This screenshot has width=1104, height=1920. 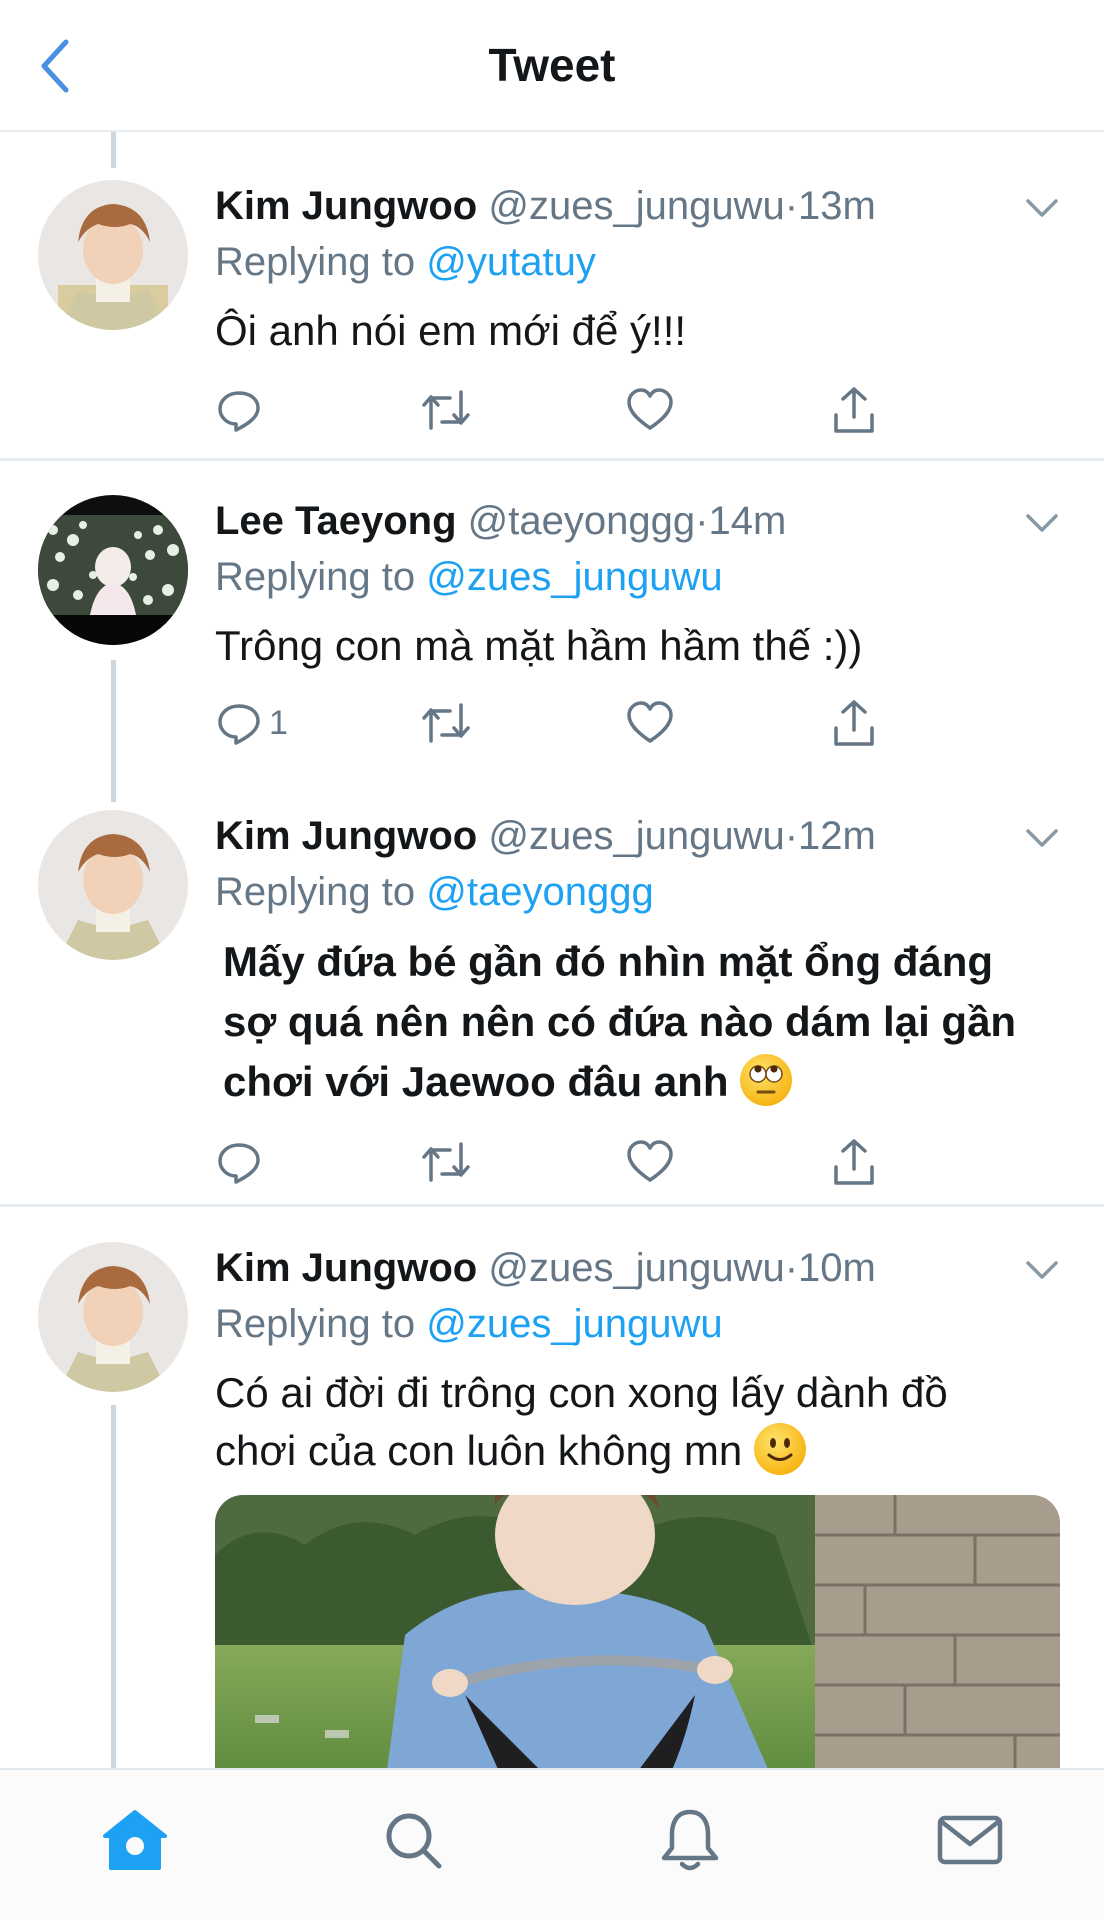 I want to click on timestamp: 13m, so click(x=837, y=206).